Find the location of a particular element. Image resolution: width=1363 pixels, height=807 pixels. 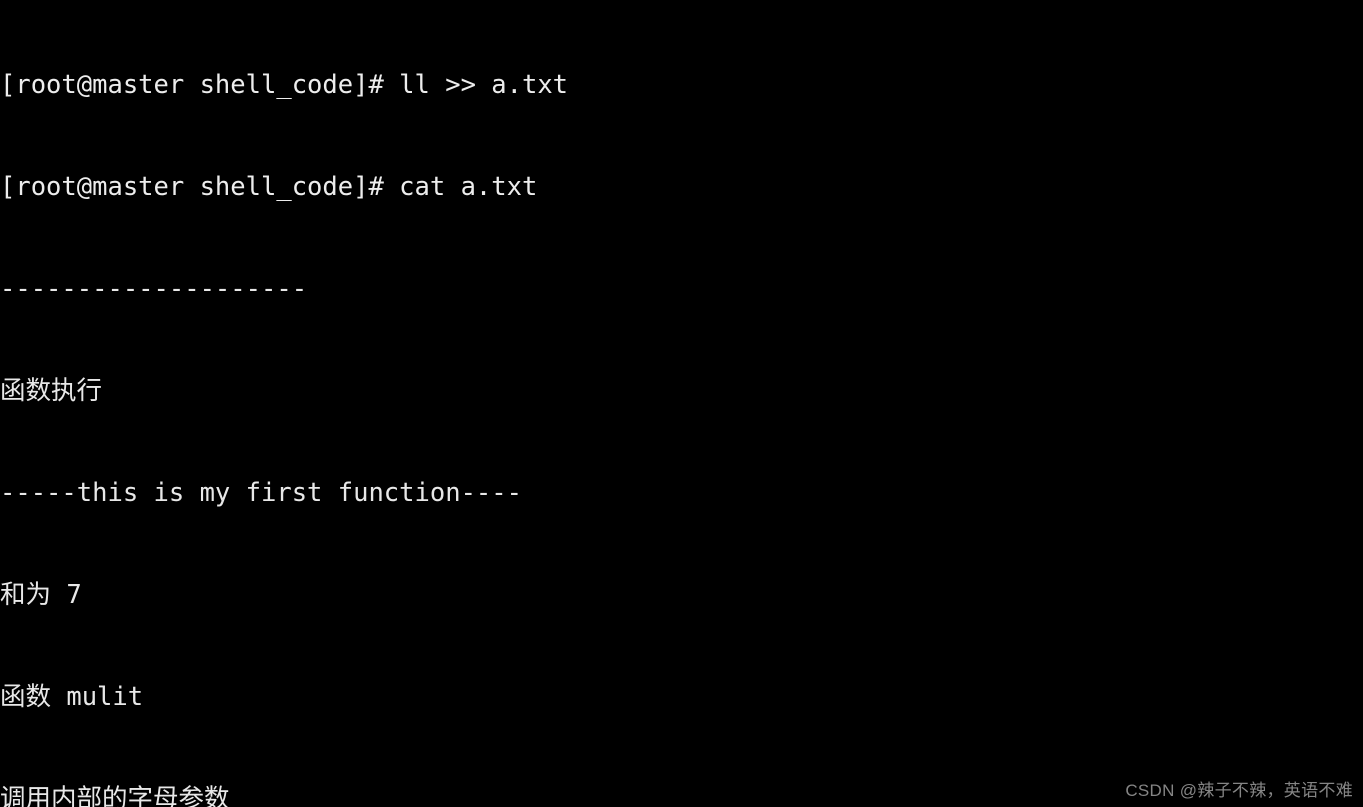

csdn-watermark: CSDN @辣子不辣，英语不难 is located at coordinates (1239, 790).